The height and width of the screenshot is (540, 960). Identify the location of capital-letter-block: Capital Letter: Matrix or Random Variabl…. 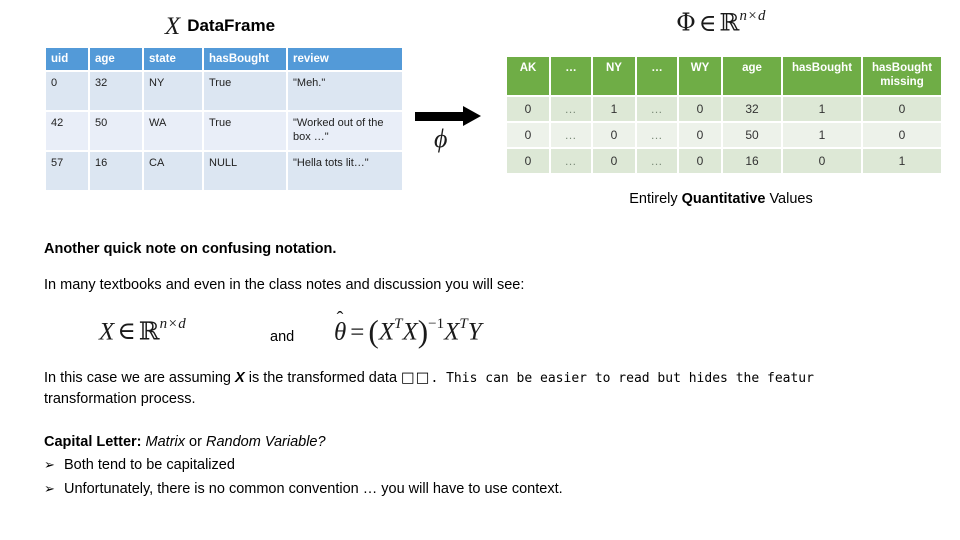
(303, 466).